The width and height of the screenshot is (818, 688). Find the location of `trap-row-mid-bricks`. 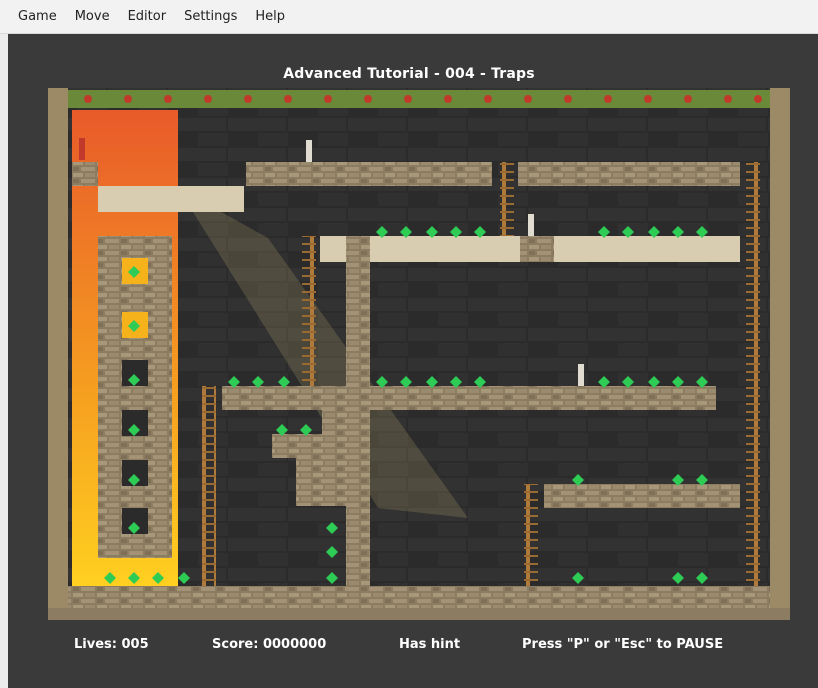

trap-row-mid-bricks is located at coordinates (537, 249).